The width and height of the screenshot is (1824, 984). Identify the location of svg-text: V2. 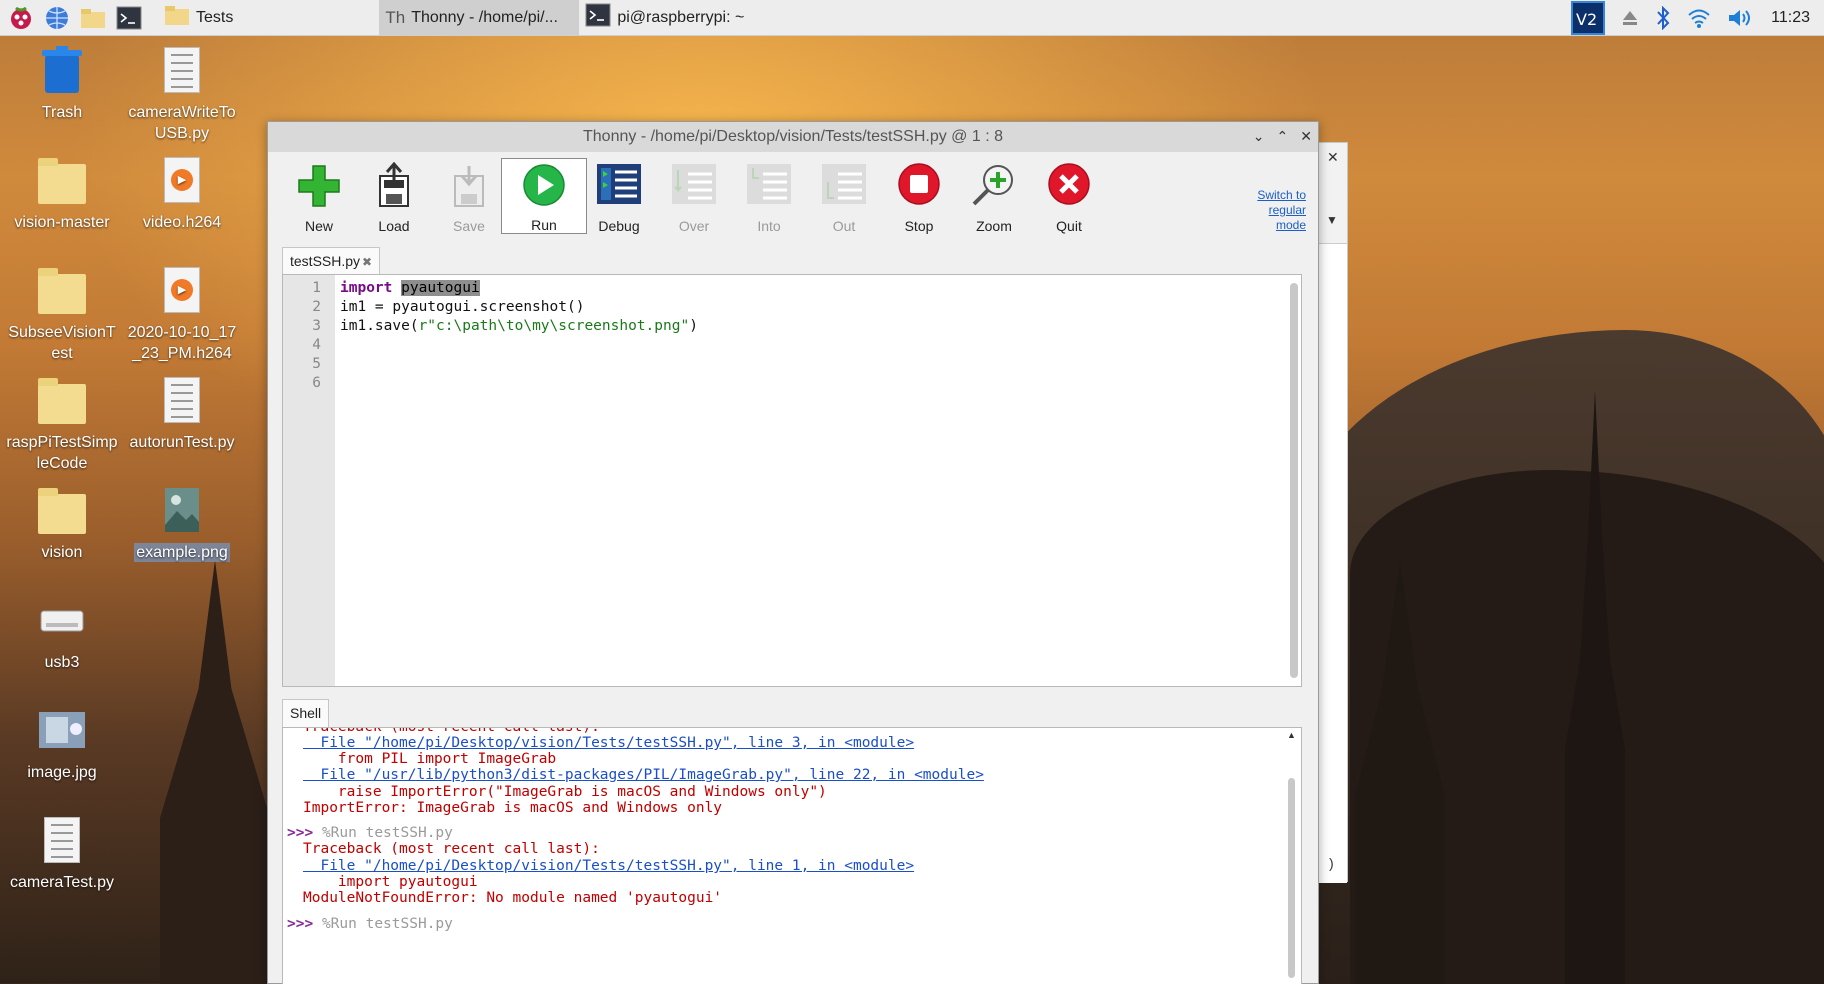
(1586, 19).